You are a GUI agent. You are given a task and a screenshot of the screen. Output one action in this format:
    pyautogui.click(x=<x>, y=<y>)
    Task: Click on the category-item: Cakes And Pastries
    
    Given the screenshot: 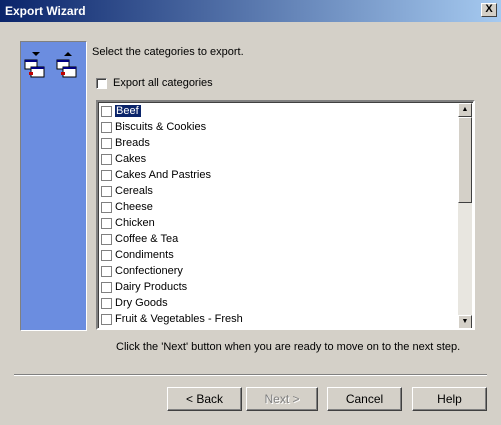 What is the action you would take?
    pyautogui.click(x=280, y=175)
    